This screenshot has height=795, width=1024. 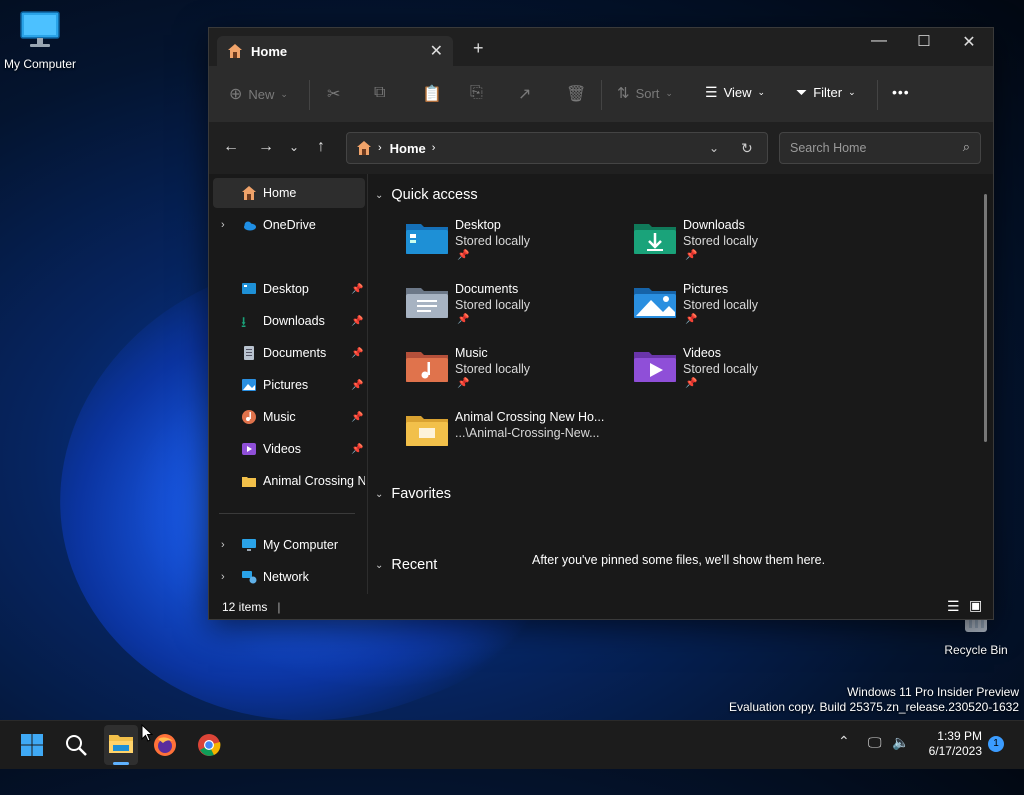 I want to click on search-input, so click(x=870, y=148).